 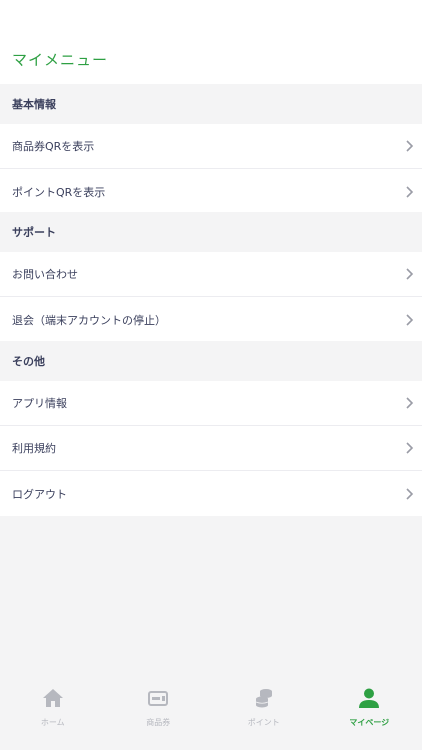 What do you see at coordinates (211, 319) in the screenshot?
I see `menu-item-withdraw: 退会（端末アカウントの停止）` at bounding box center [211, 319].